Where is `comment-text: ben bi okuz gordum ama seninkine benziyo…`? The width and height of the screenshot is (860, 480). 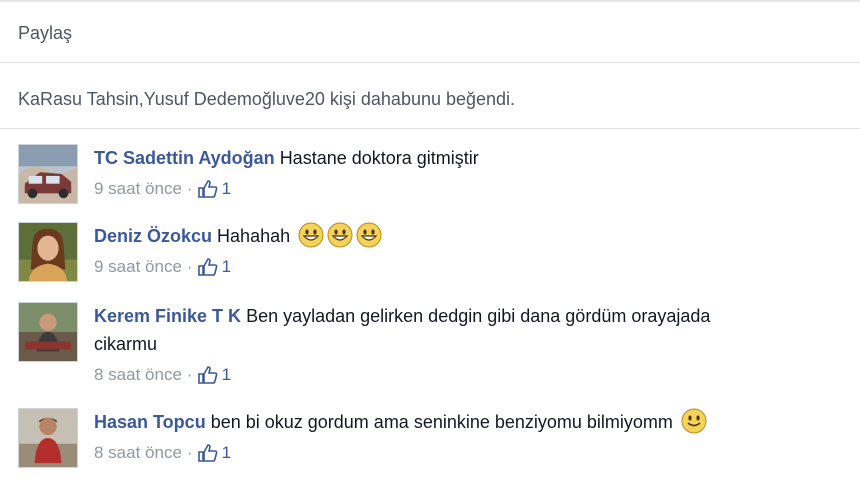 comment-text: ben bi okuz gordum ama seninkine benziyo… is located at coordinates (441, 422).